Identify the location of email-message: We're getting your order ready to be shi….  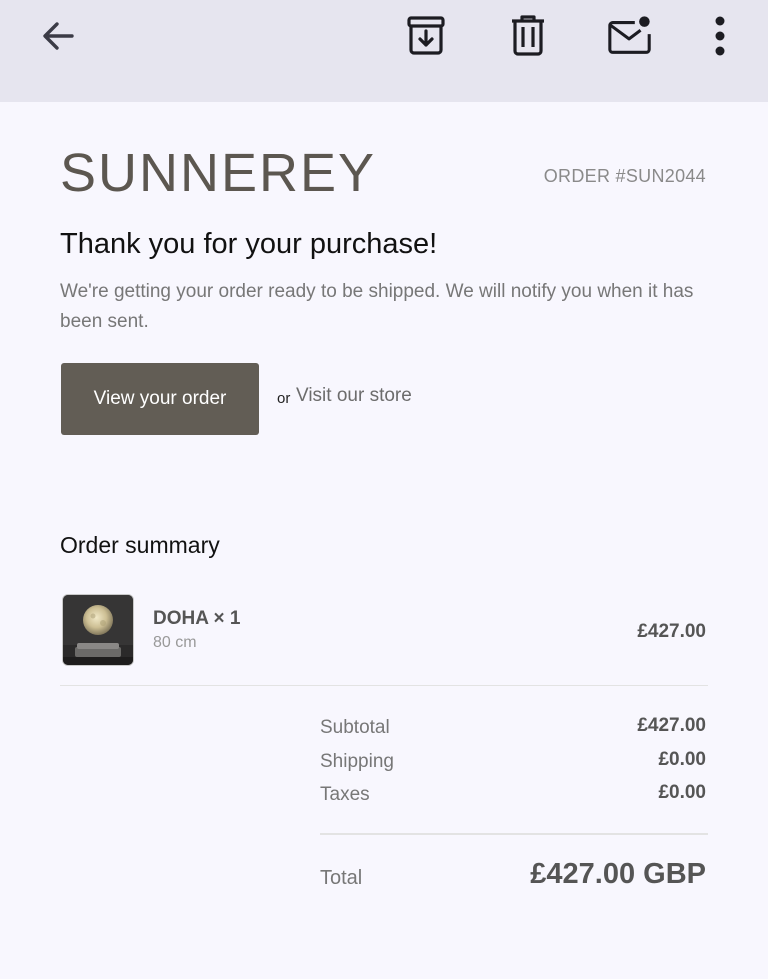
(377, 306).